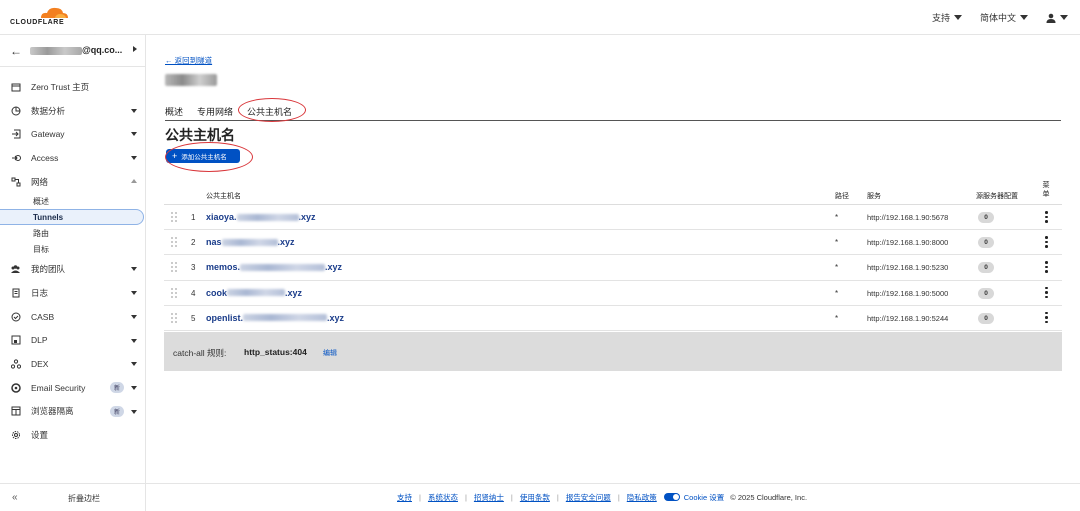 The width and height of the screenshot is (1080, 511). I want to click on row-number: 5, so click(193, 318).